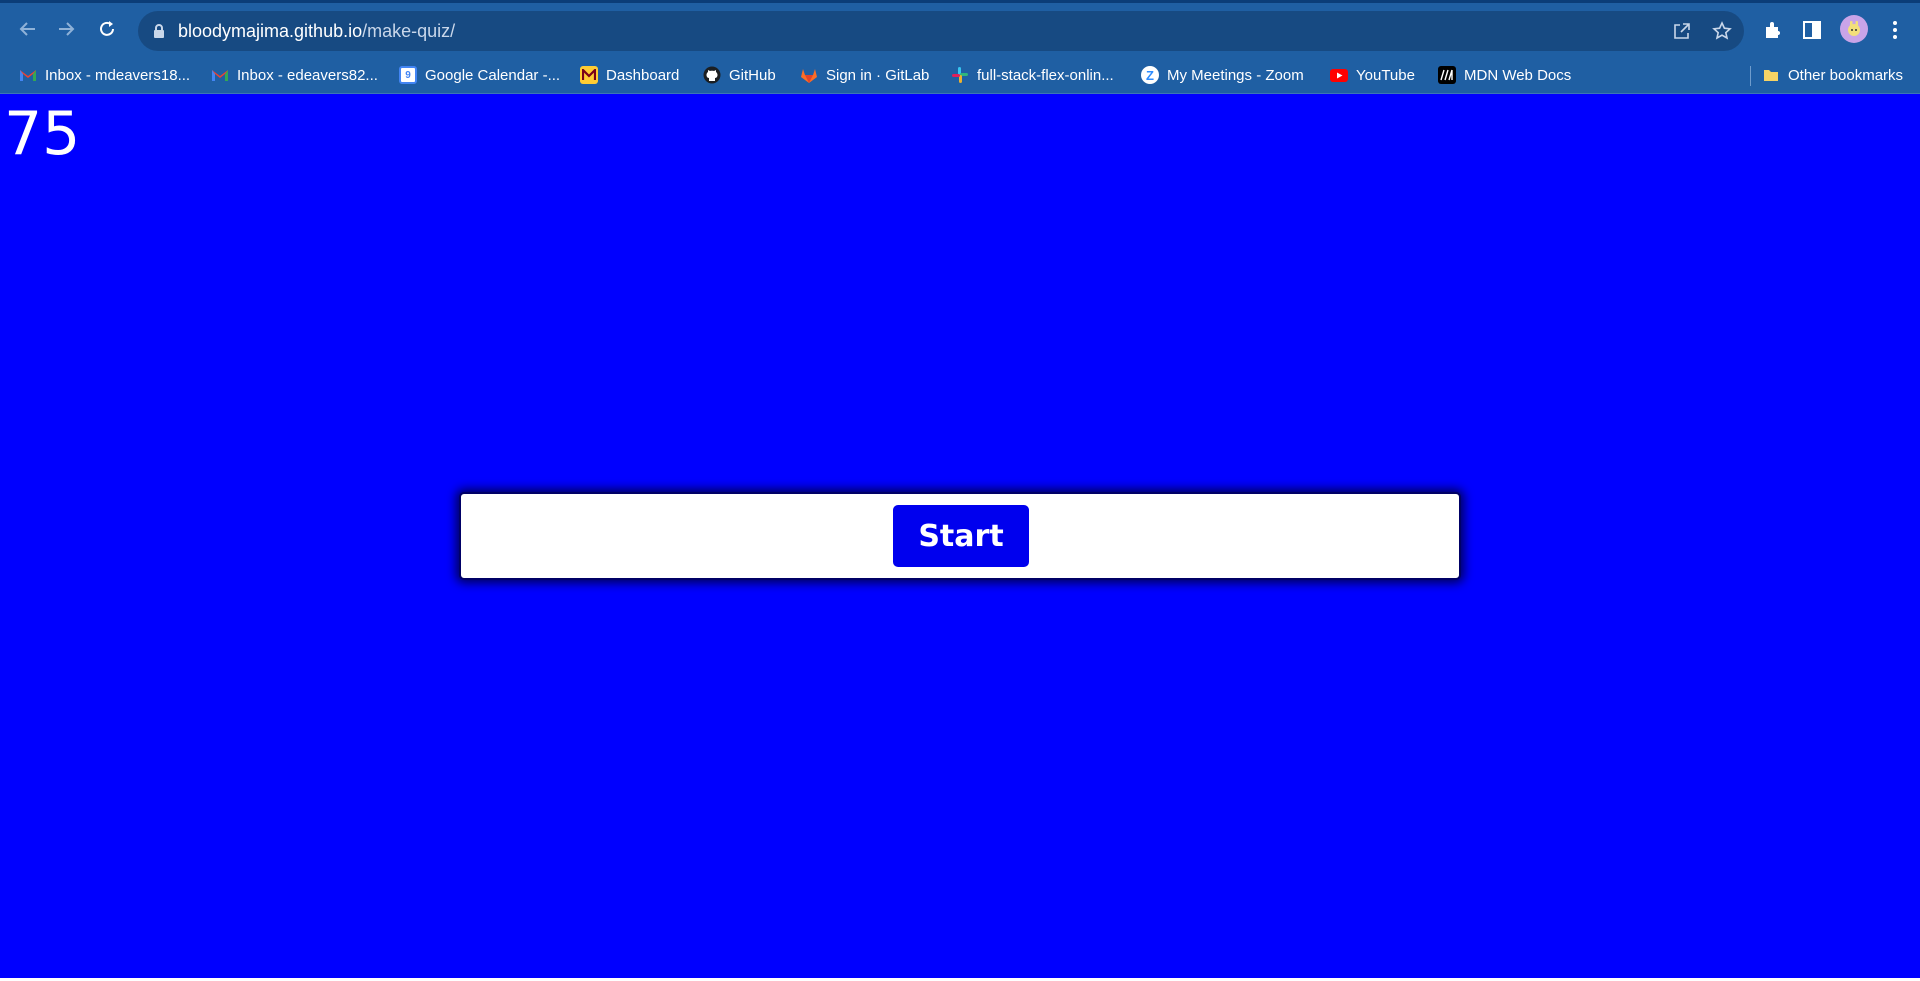 Image resolution: width=1920 pixels, height=981 pixels. I want to click on extensions-icon, so click(1773, 30).